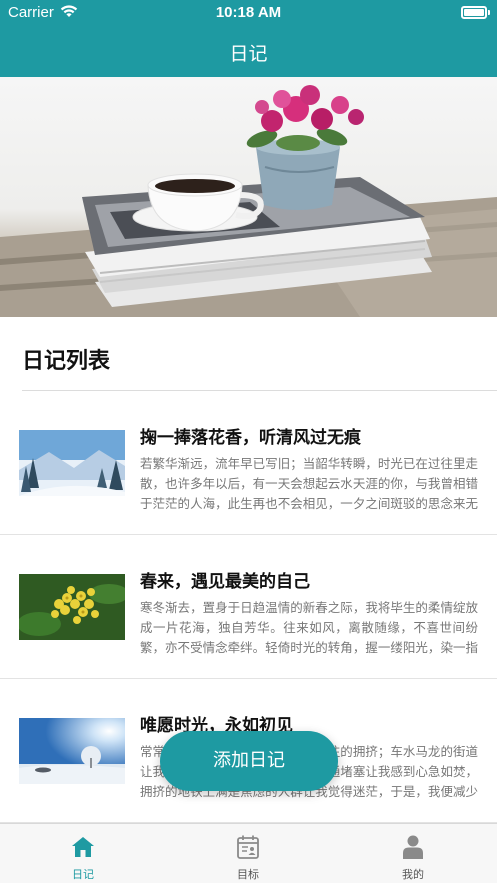 This screenshot has width=497, height=883. Describe the element at coordinates (474, 12) in the screenshot. I see `battery-icon` at that location.